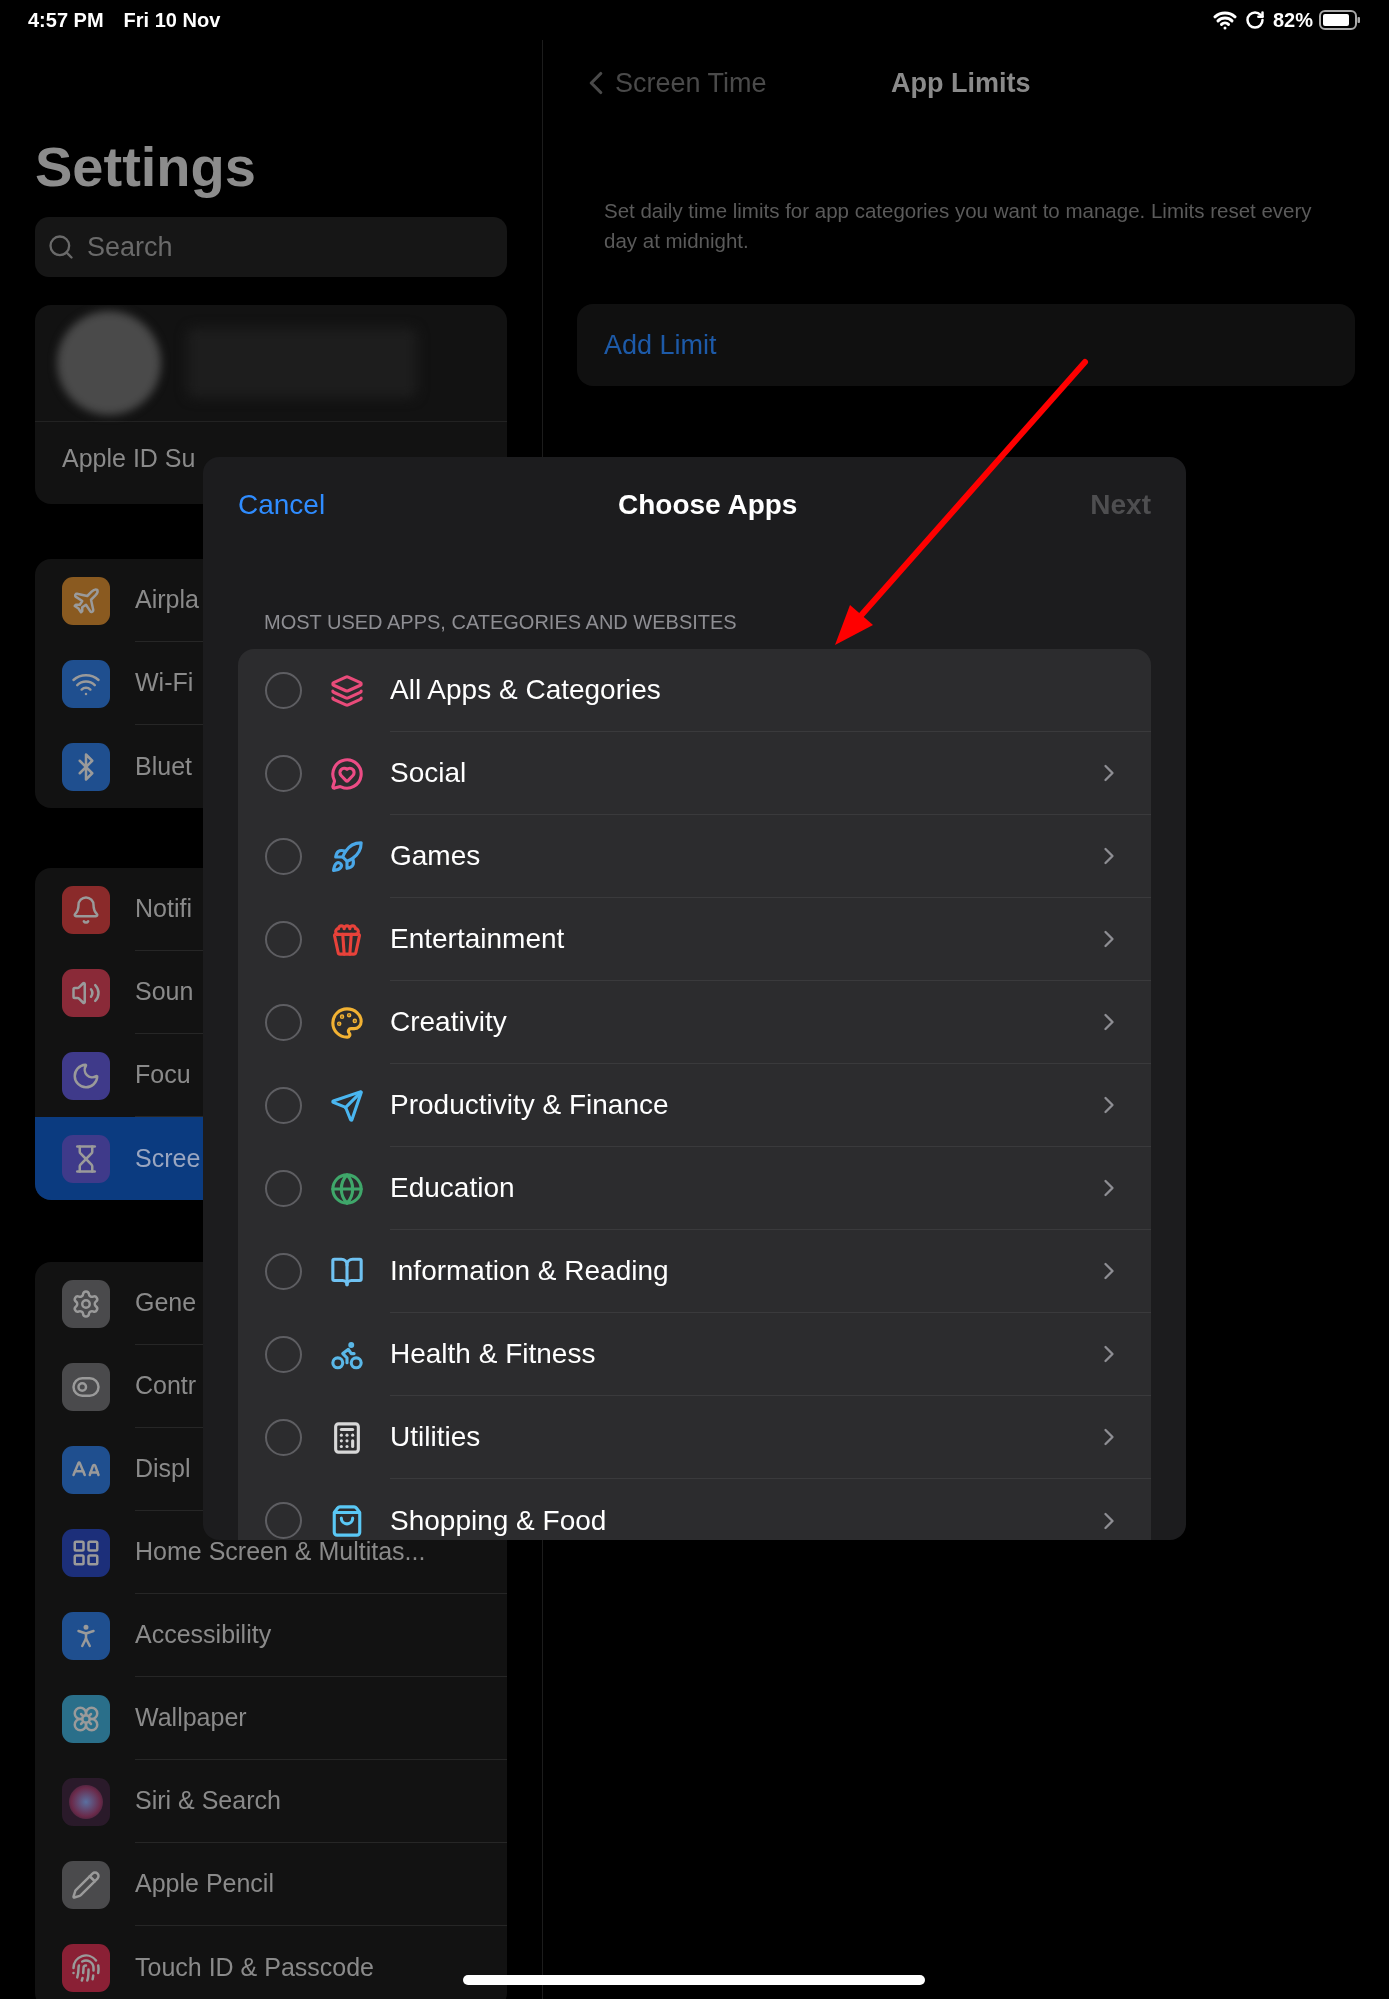 The image size is (1389, 1999). I want to click on category-label: Utilities, so click(435, 1437).